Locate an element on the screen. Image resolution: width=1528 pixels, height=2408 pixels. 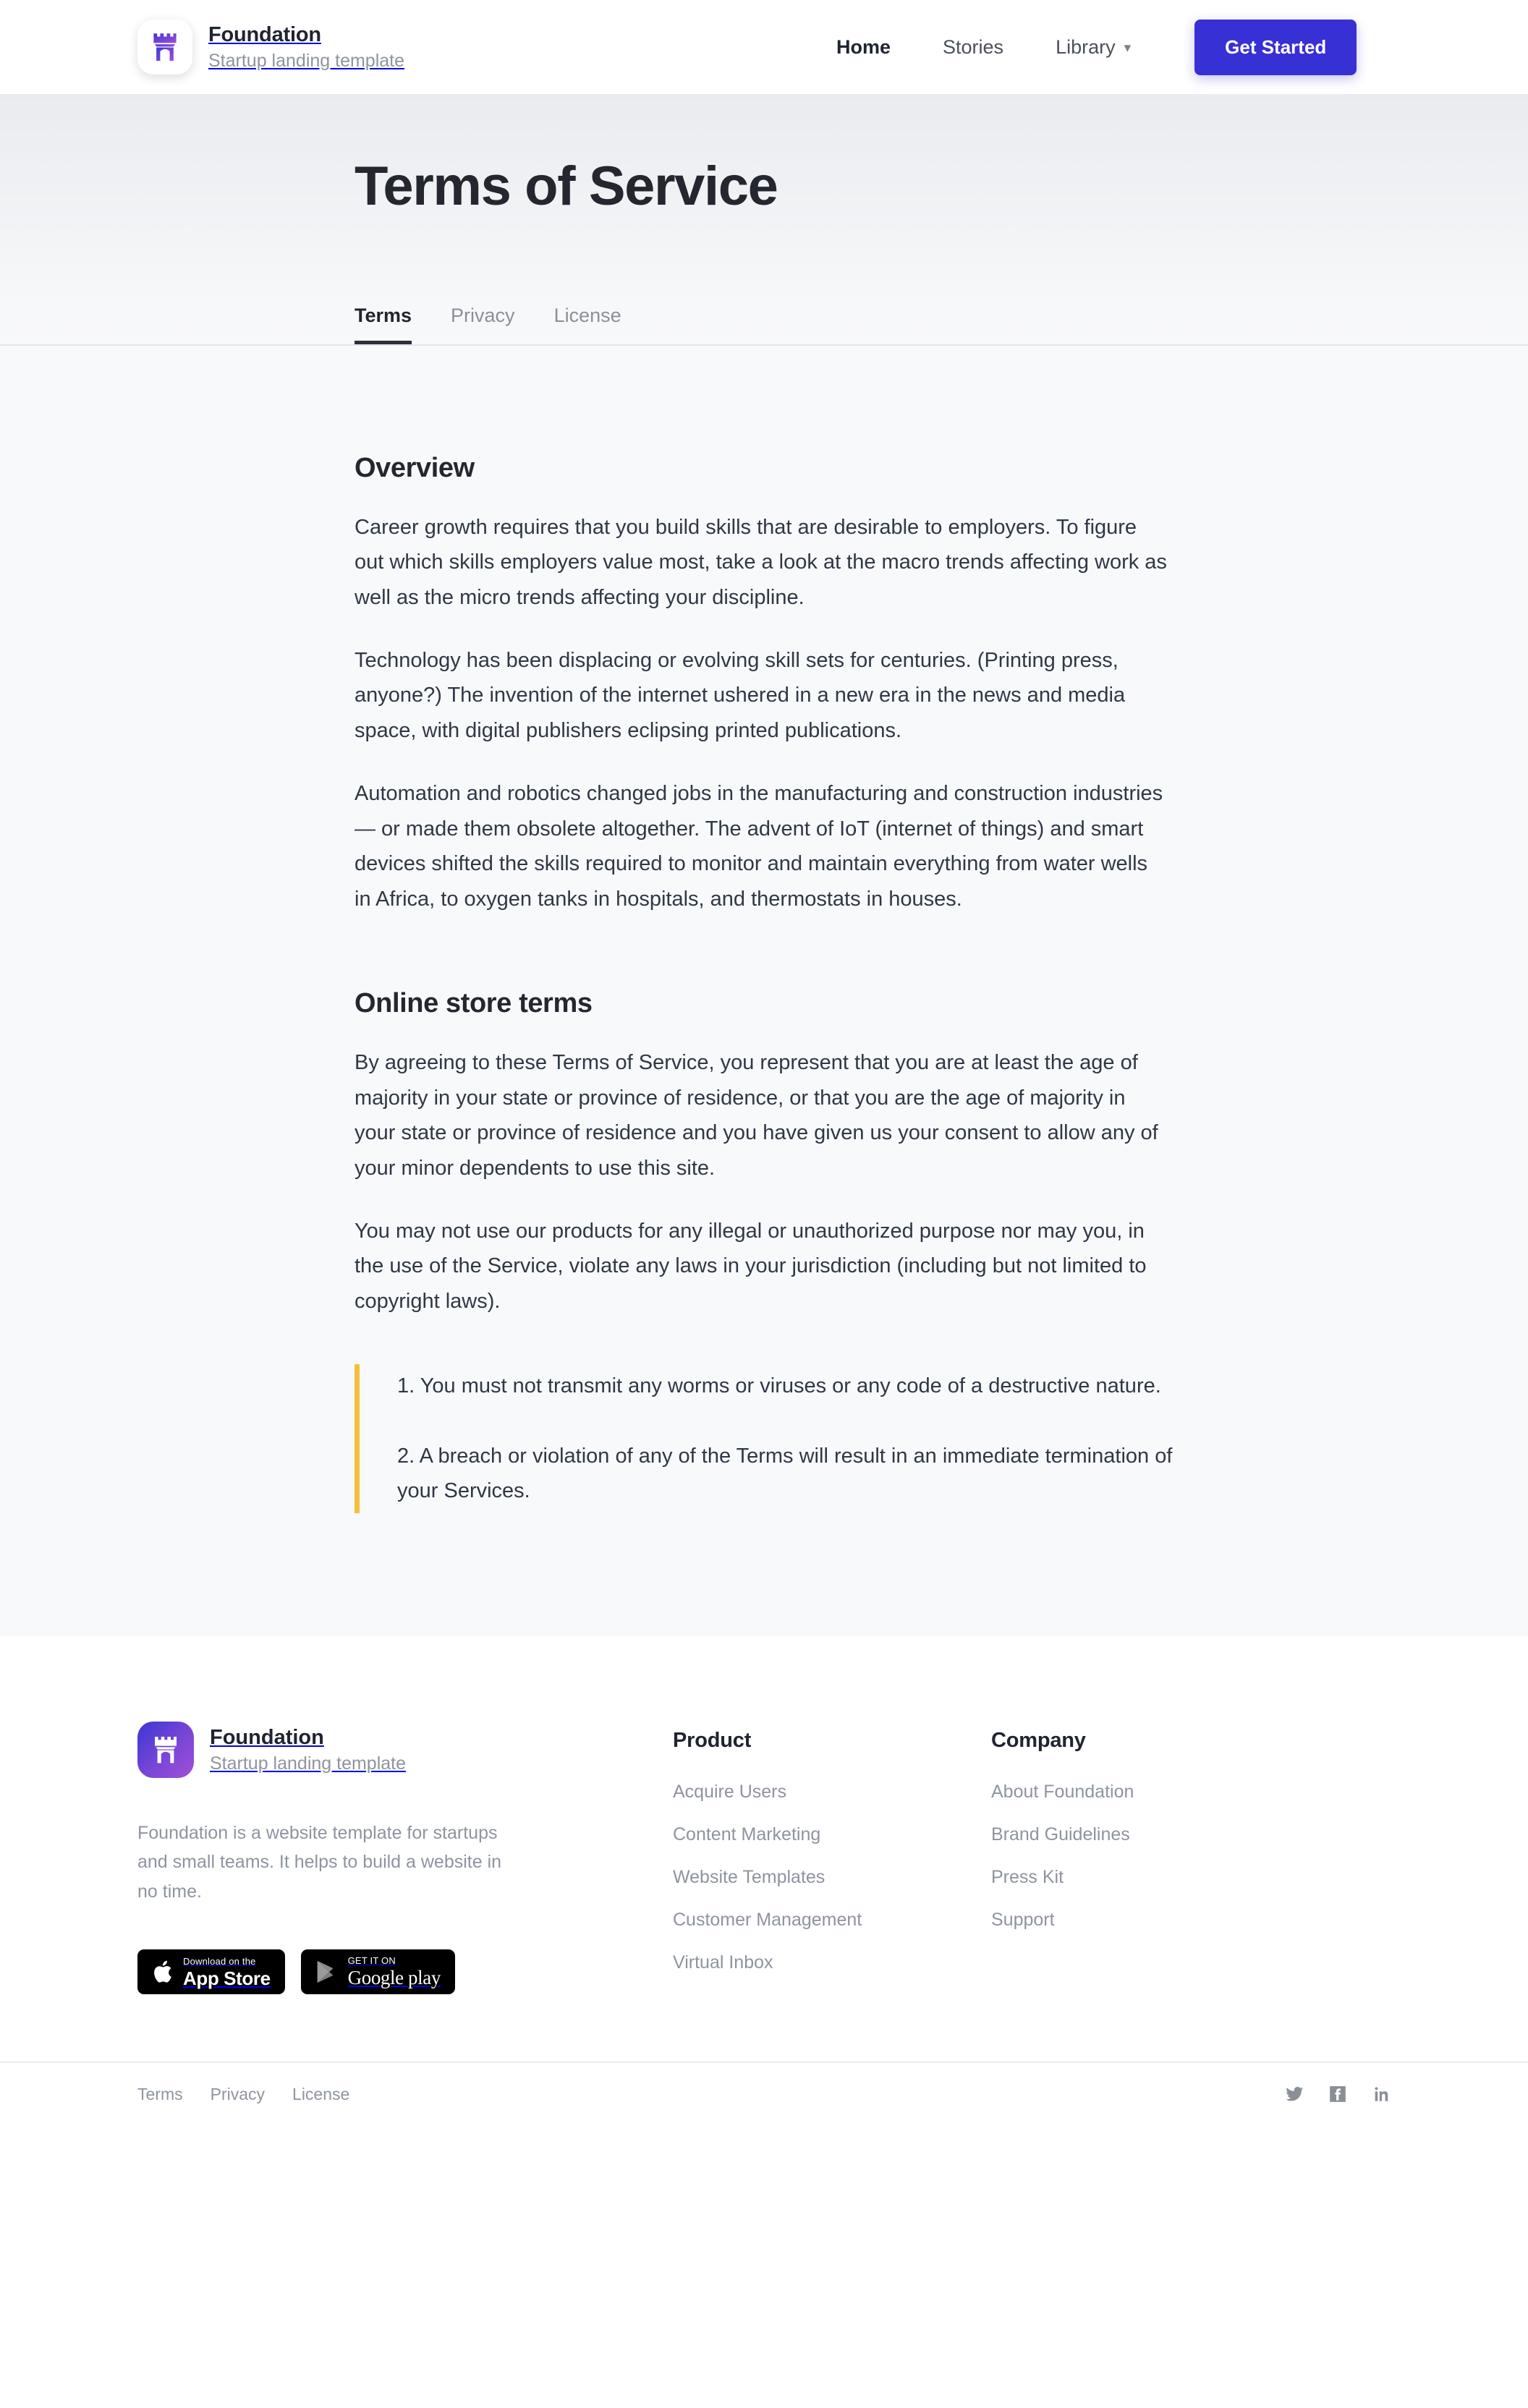
linkedin-icon is located at coordinates (1381, 2094).